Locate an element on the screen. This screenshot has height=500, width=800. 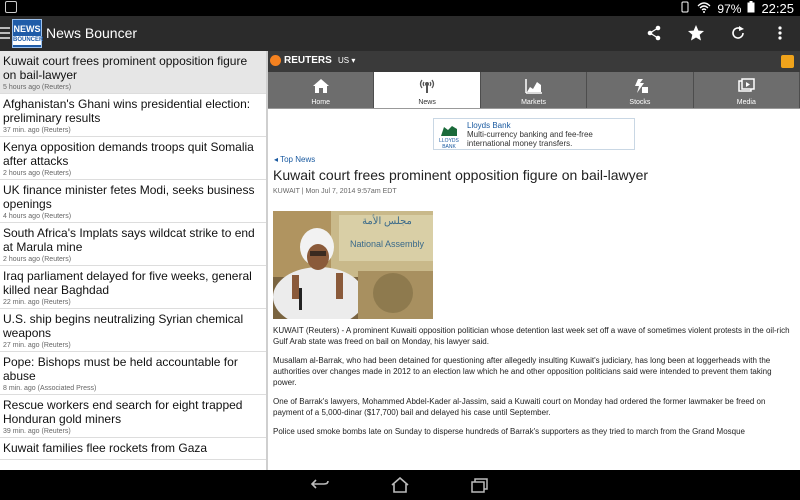
logo-text-top: NEWS is located at coordinates (27, 29).